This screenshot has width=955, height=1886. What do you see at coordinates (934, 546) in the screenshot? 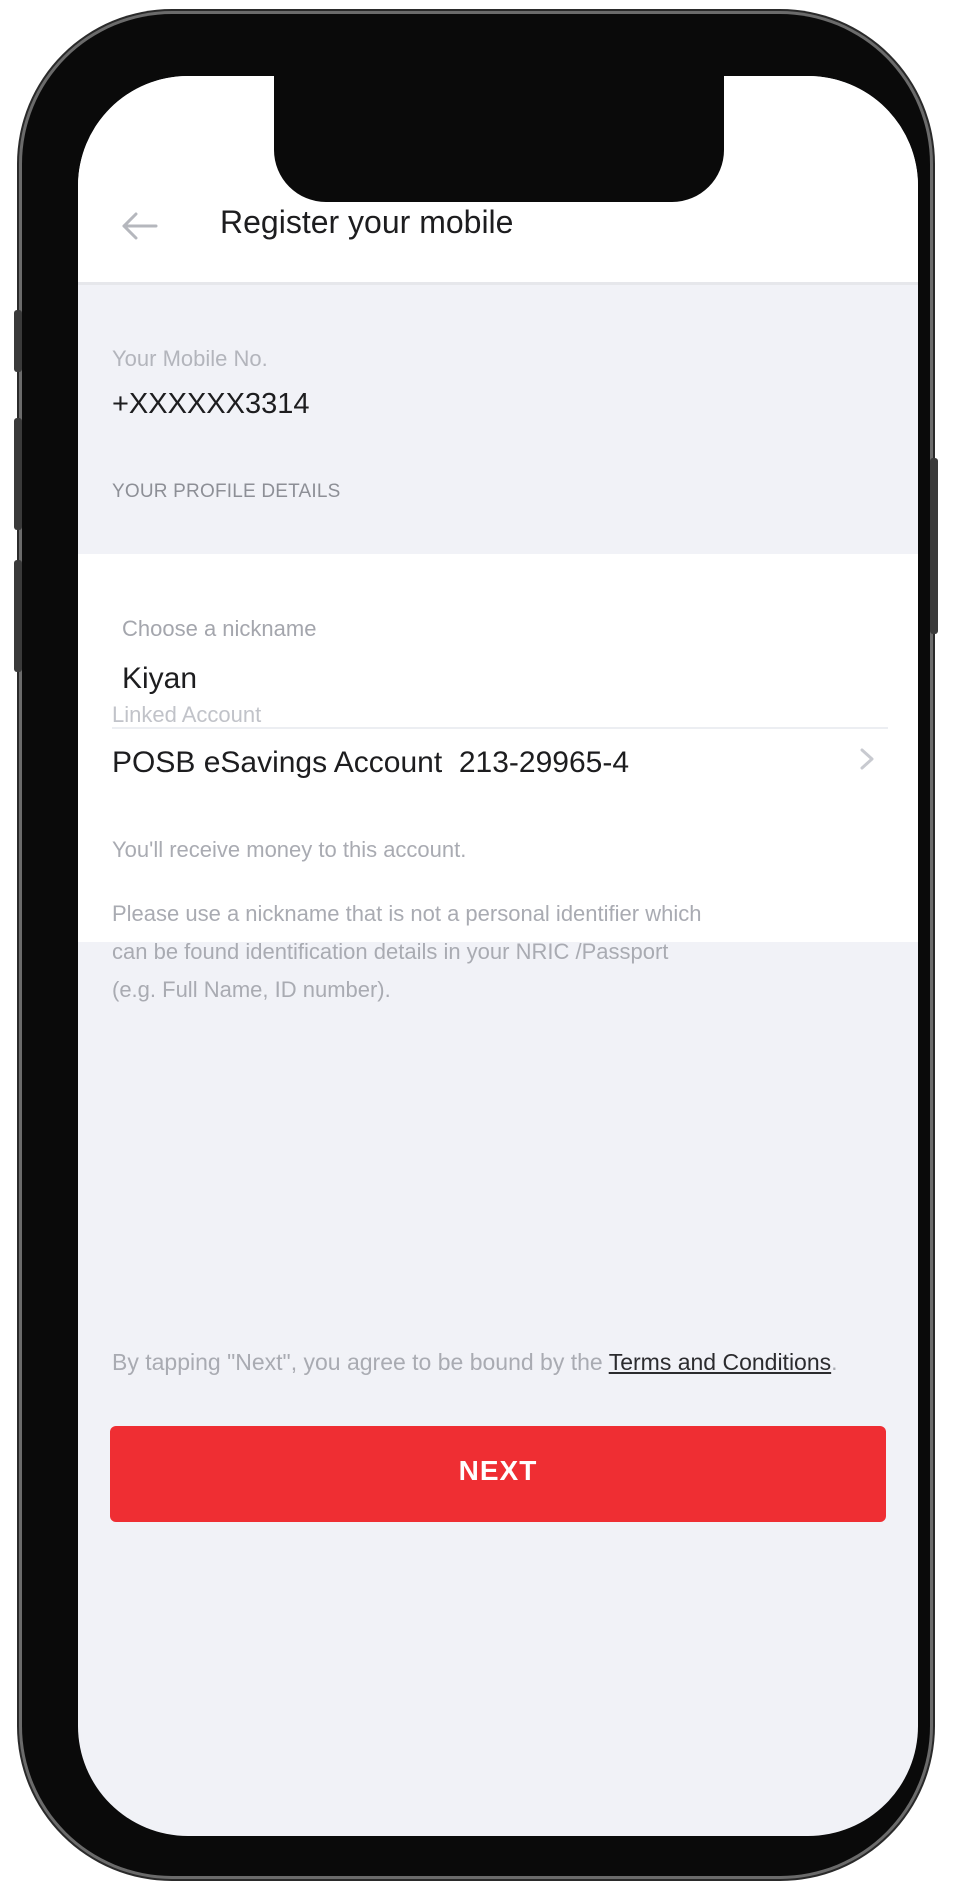
I see `power-button` at bounding box center [934, 546].